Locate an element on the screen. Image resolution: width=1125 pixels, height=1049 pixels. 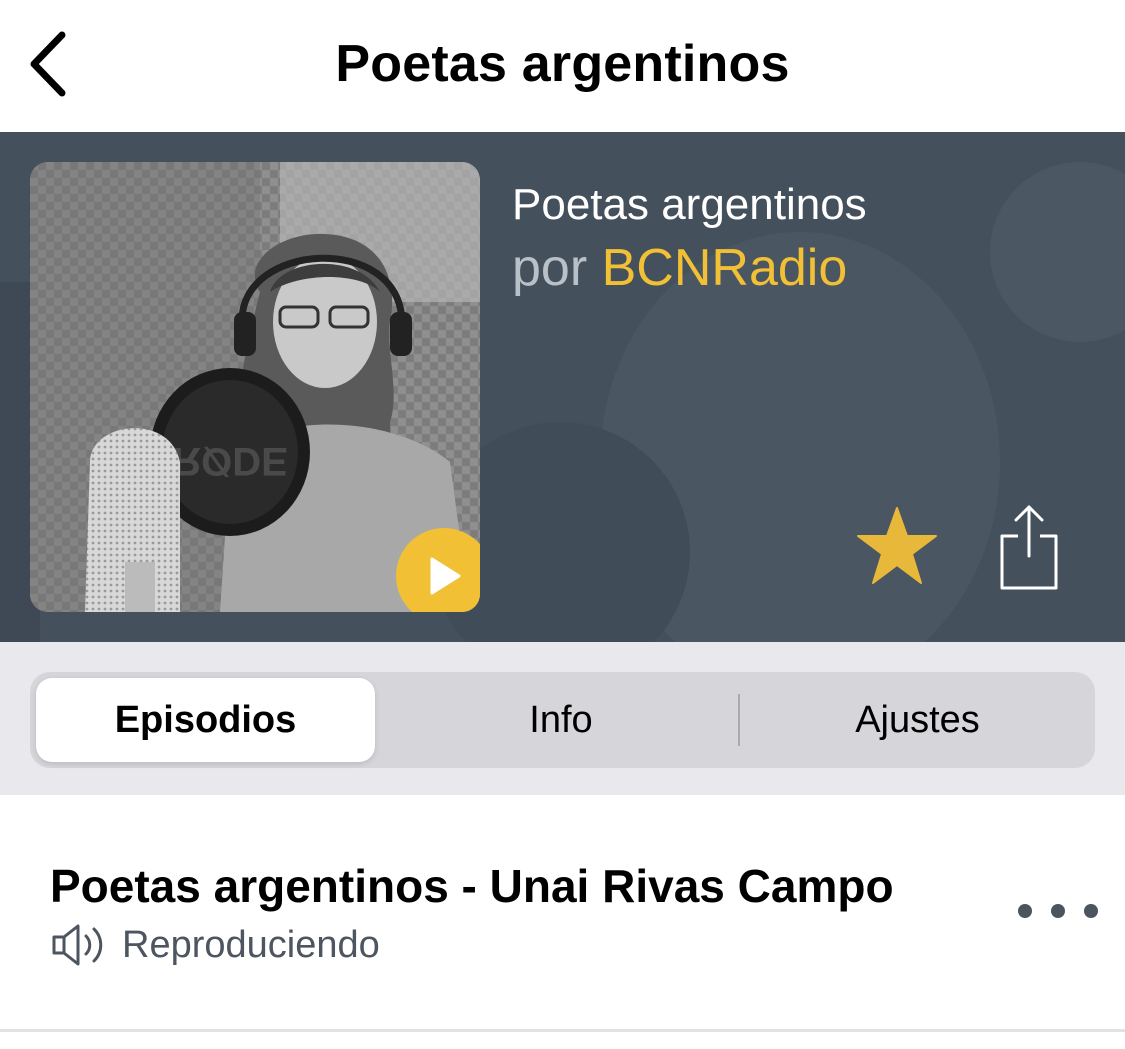
more-icon is located at coordinates (1025, 911).